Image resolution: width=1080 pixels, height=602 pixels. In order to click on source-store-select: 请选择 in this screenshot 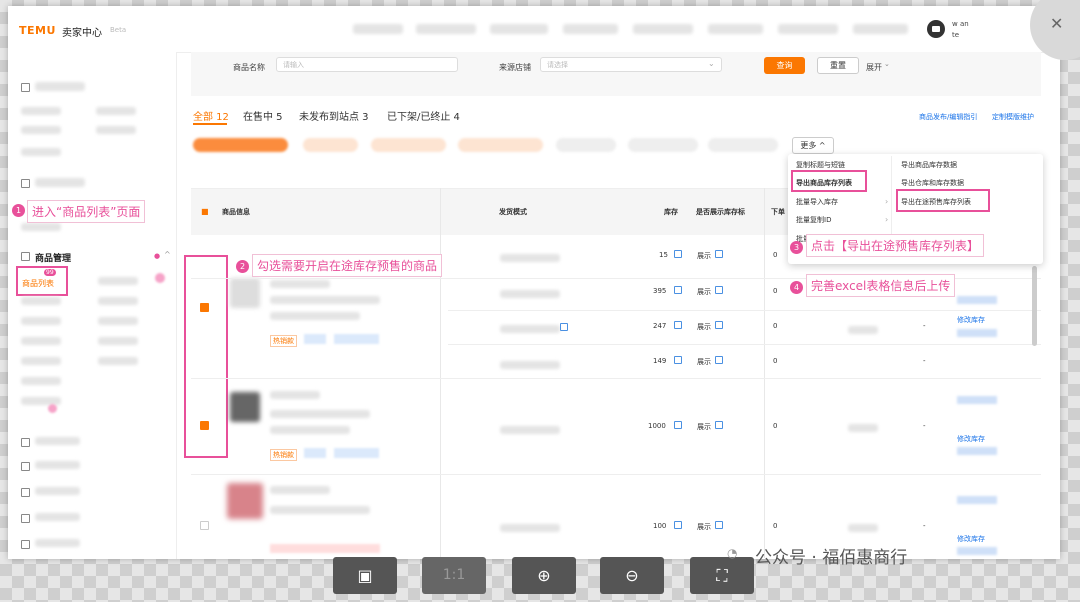, I will do `click(631, 64)`.